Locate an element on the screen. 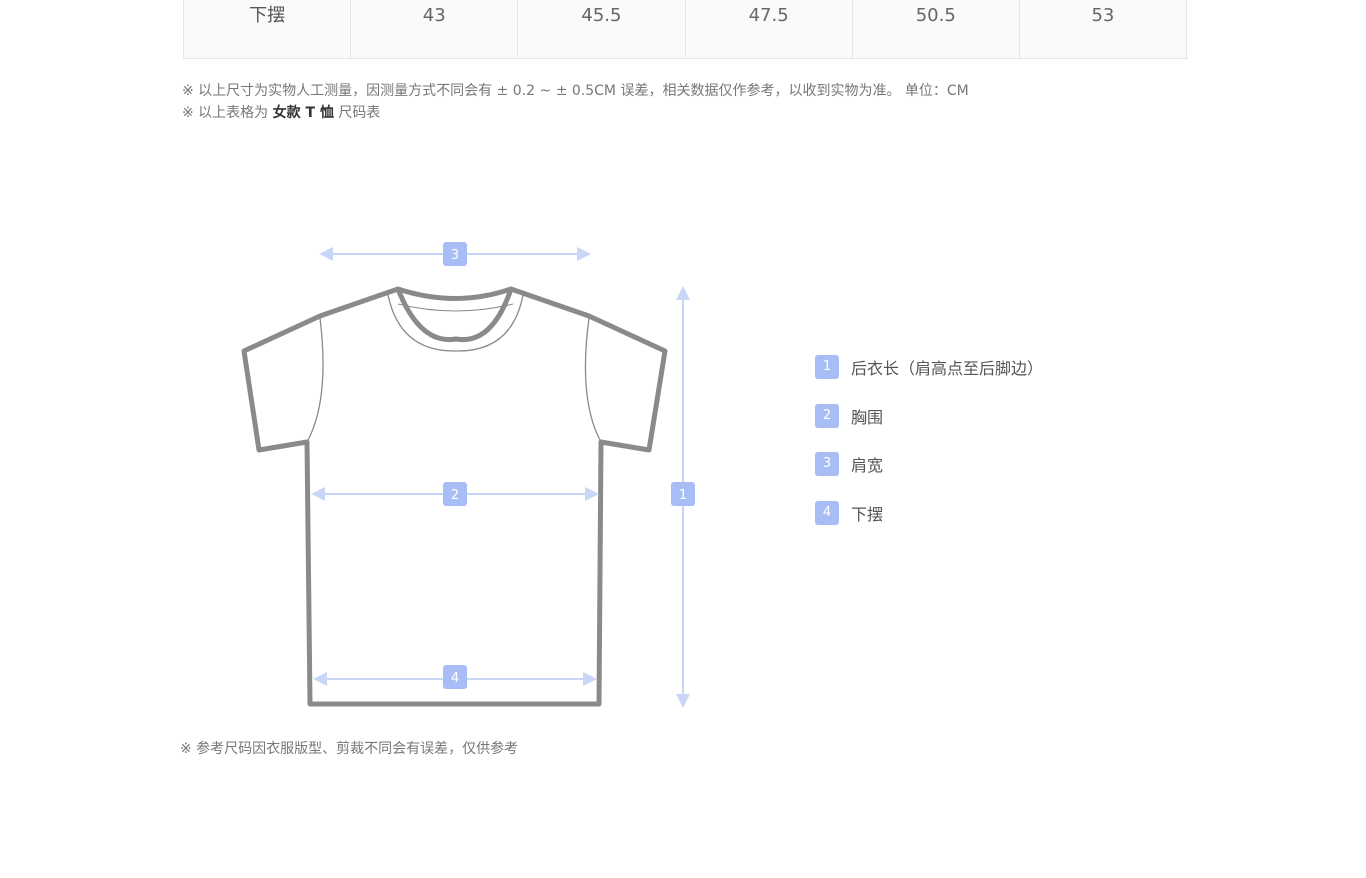  legend-badge: 4 is located at coordinates (827, 513).